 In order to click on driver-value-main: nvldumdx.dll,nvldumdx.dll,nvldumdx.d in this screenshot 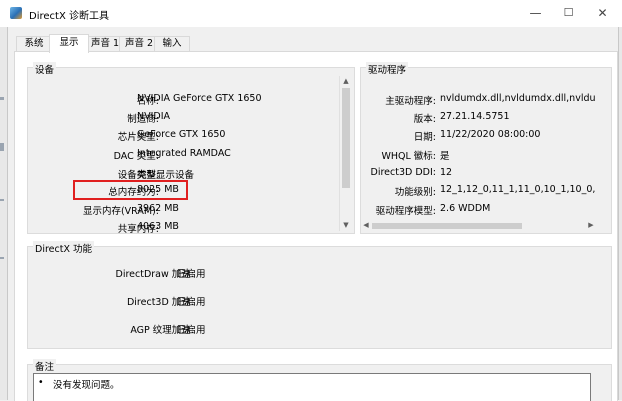, I will do `click(518, 98)`.